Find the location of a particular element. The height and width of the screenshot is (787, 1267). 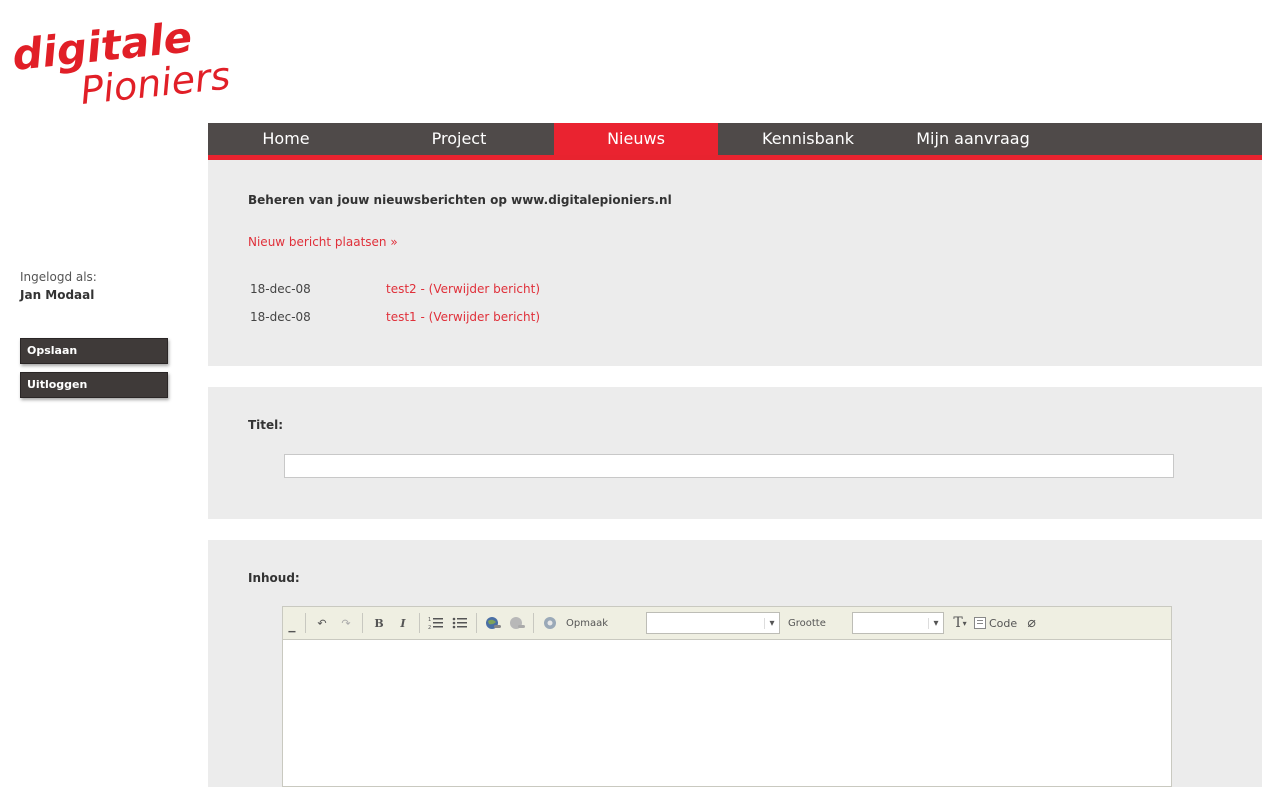

collapse-toolbar-icon: ▁ is located at coordinates (292, 628).